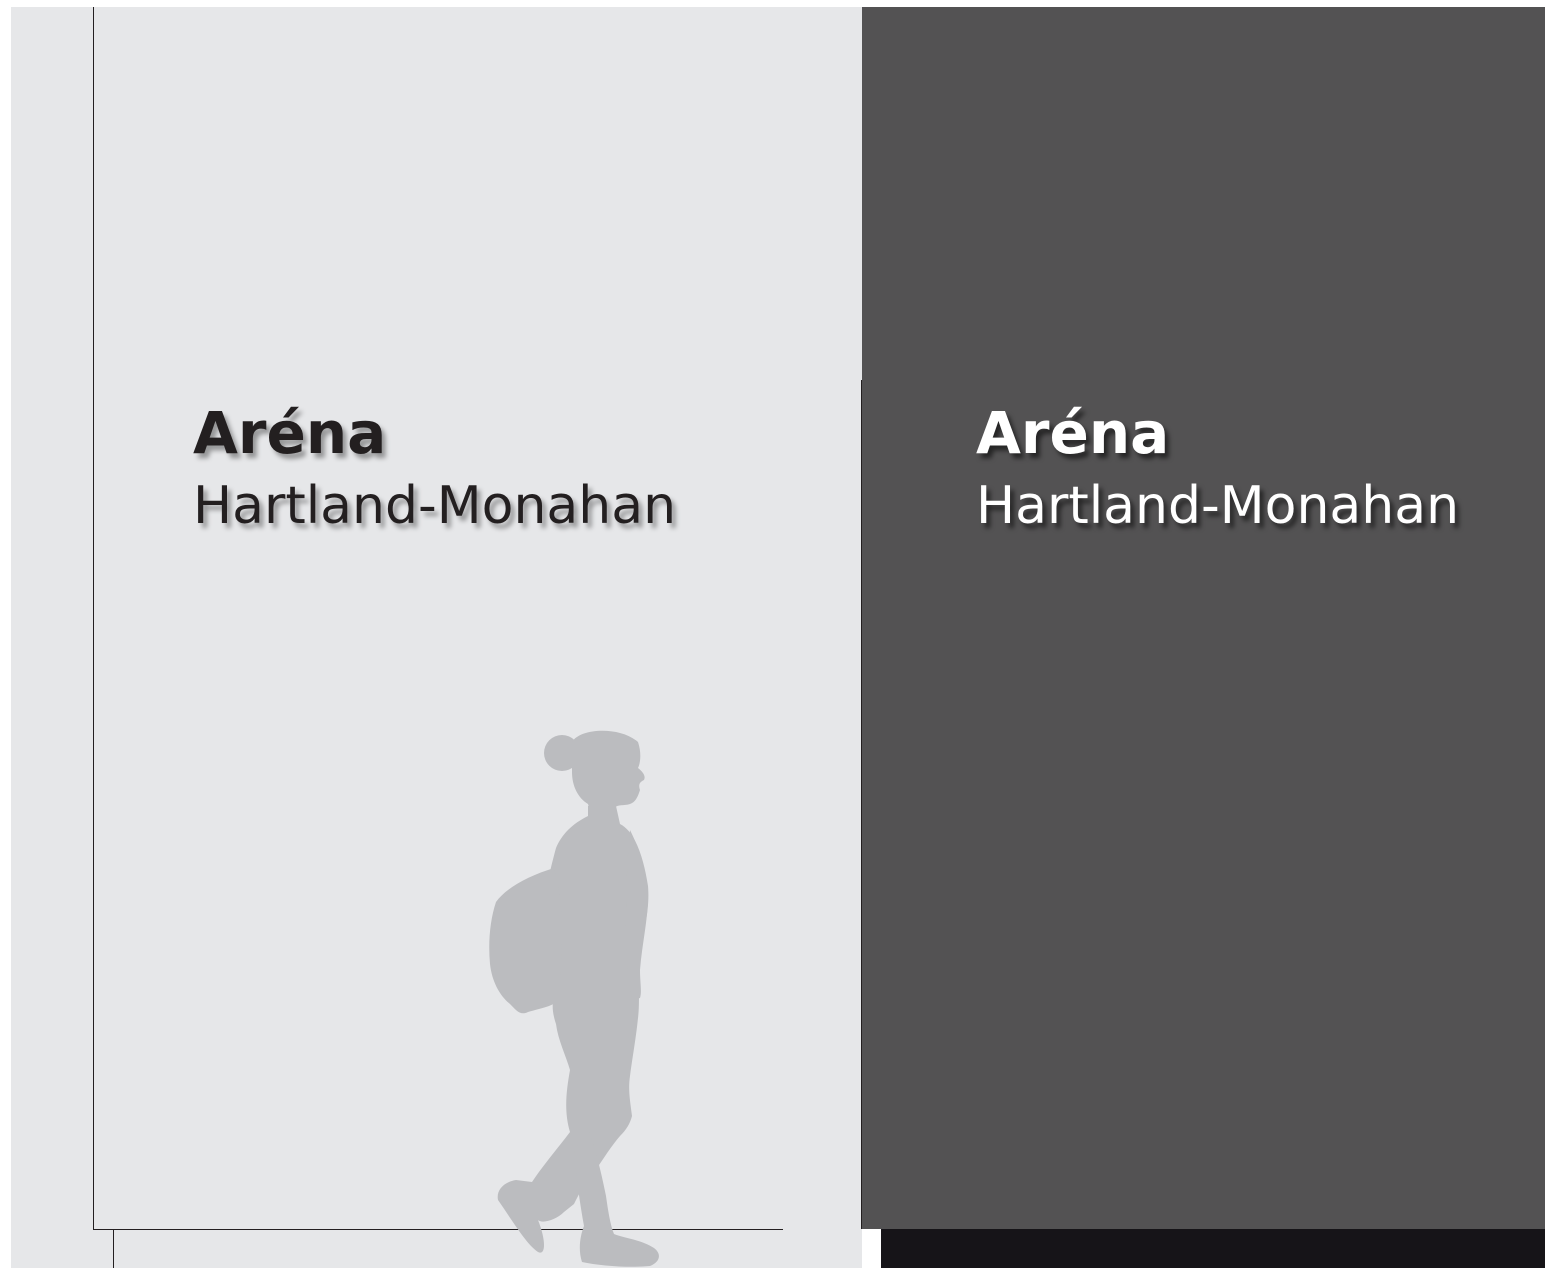  What do you see at coordinates (861, 804) in the screenshot?
I see `panel-divider-line` at bounding box center [861, 804].